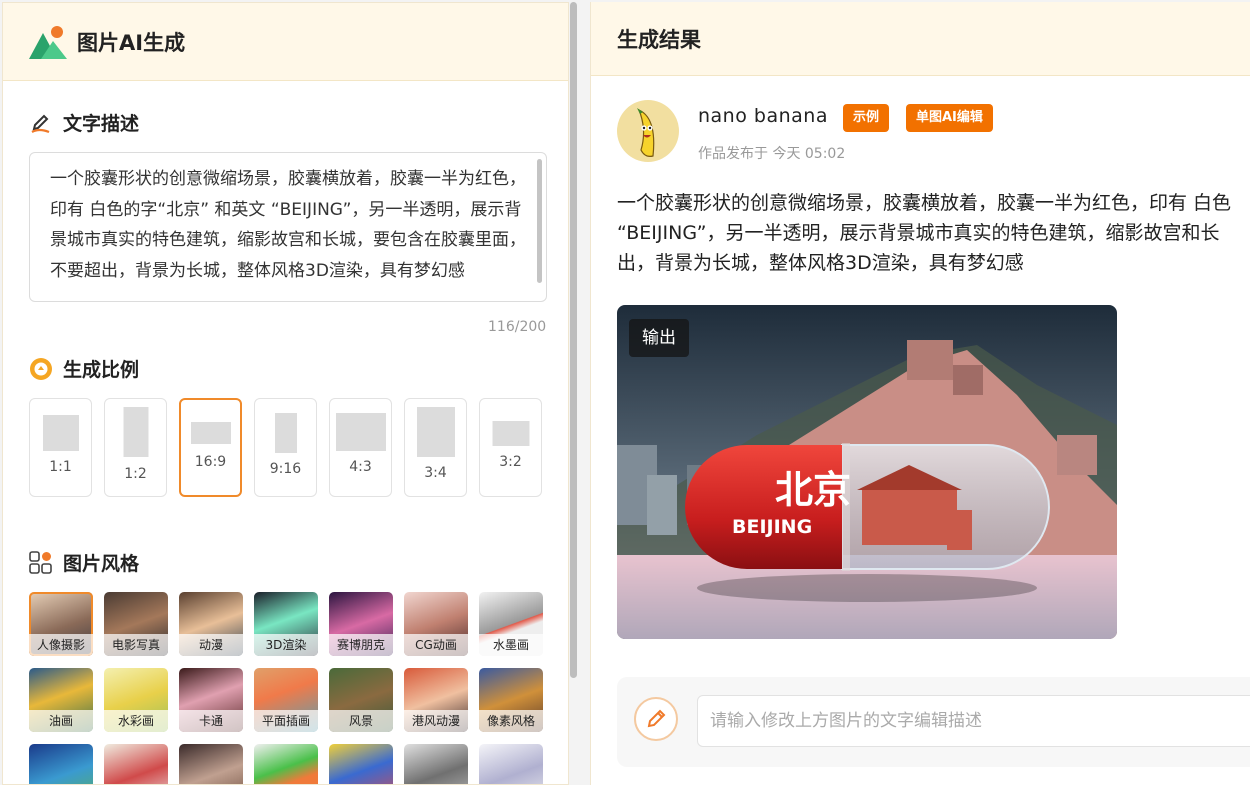  Describe the element at coordinates (286, 700) in the screenshot. I see `style-option-flat: 平面插画` at that location.